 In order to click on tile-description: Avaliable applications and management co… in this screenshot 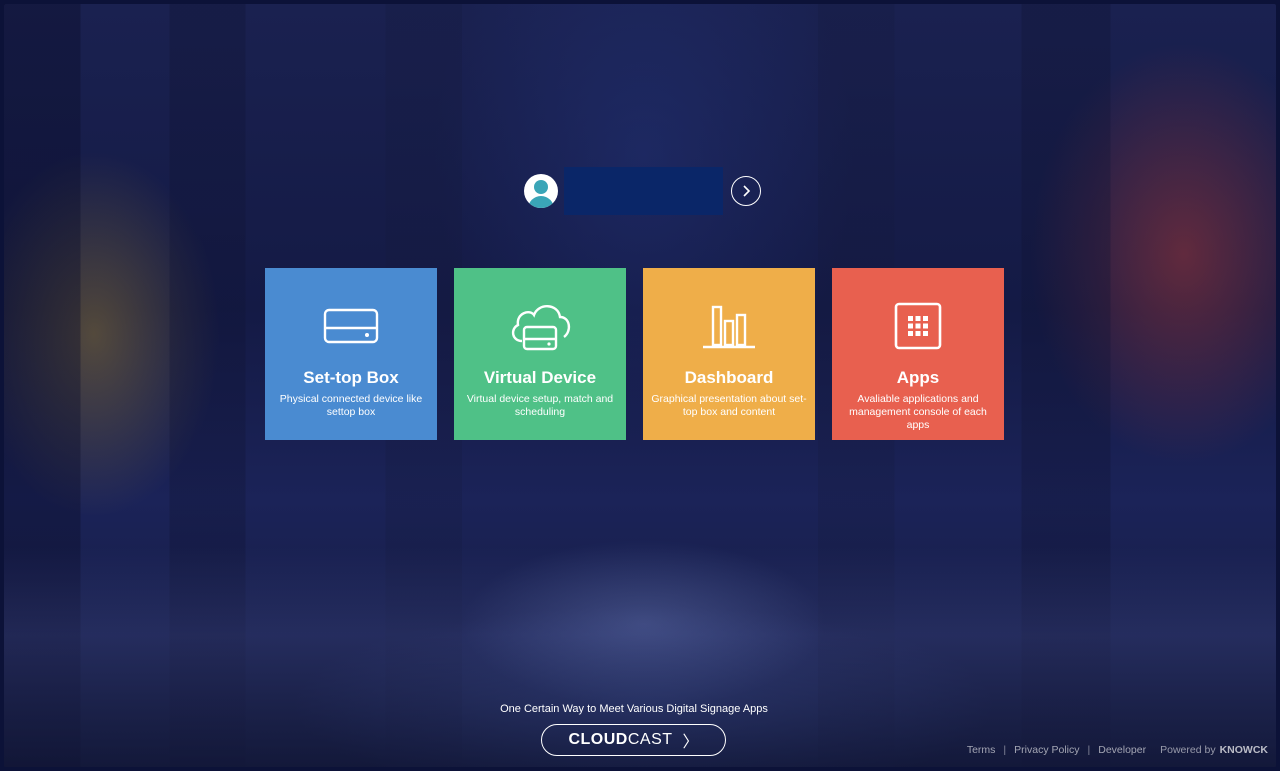, I will do `click(918, 412)`.